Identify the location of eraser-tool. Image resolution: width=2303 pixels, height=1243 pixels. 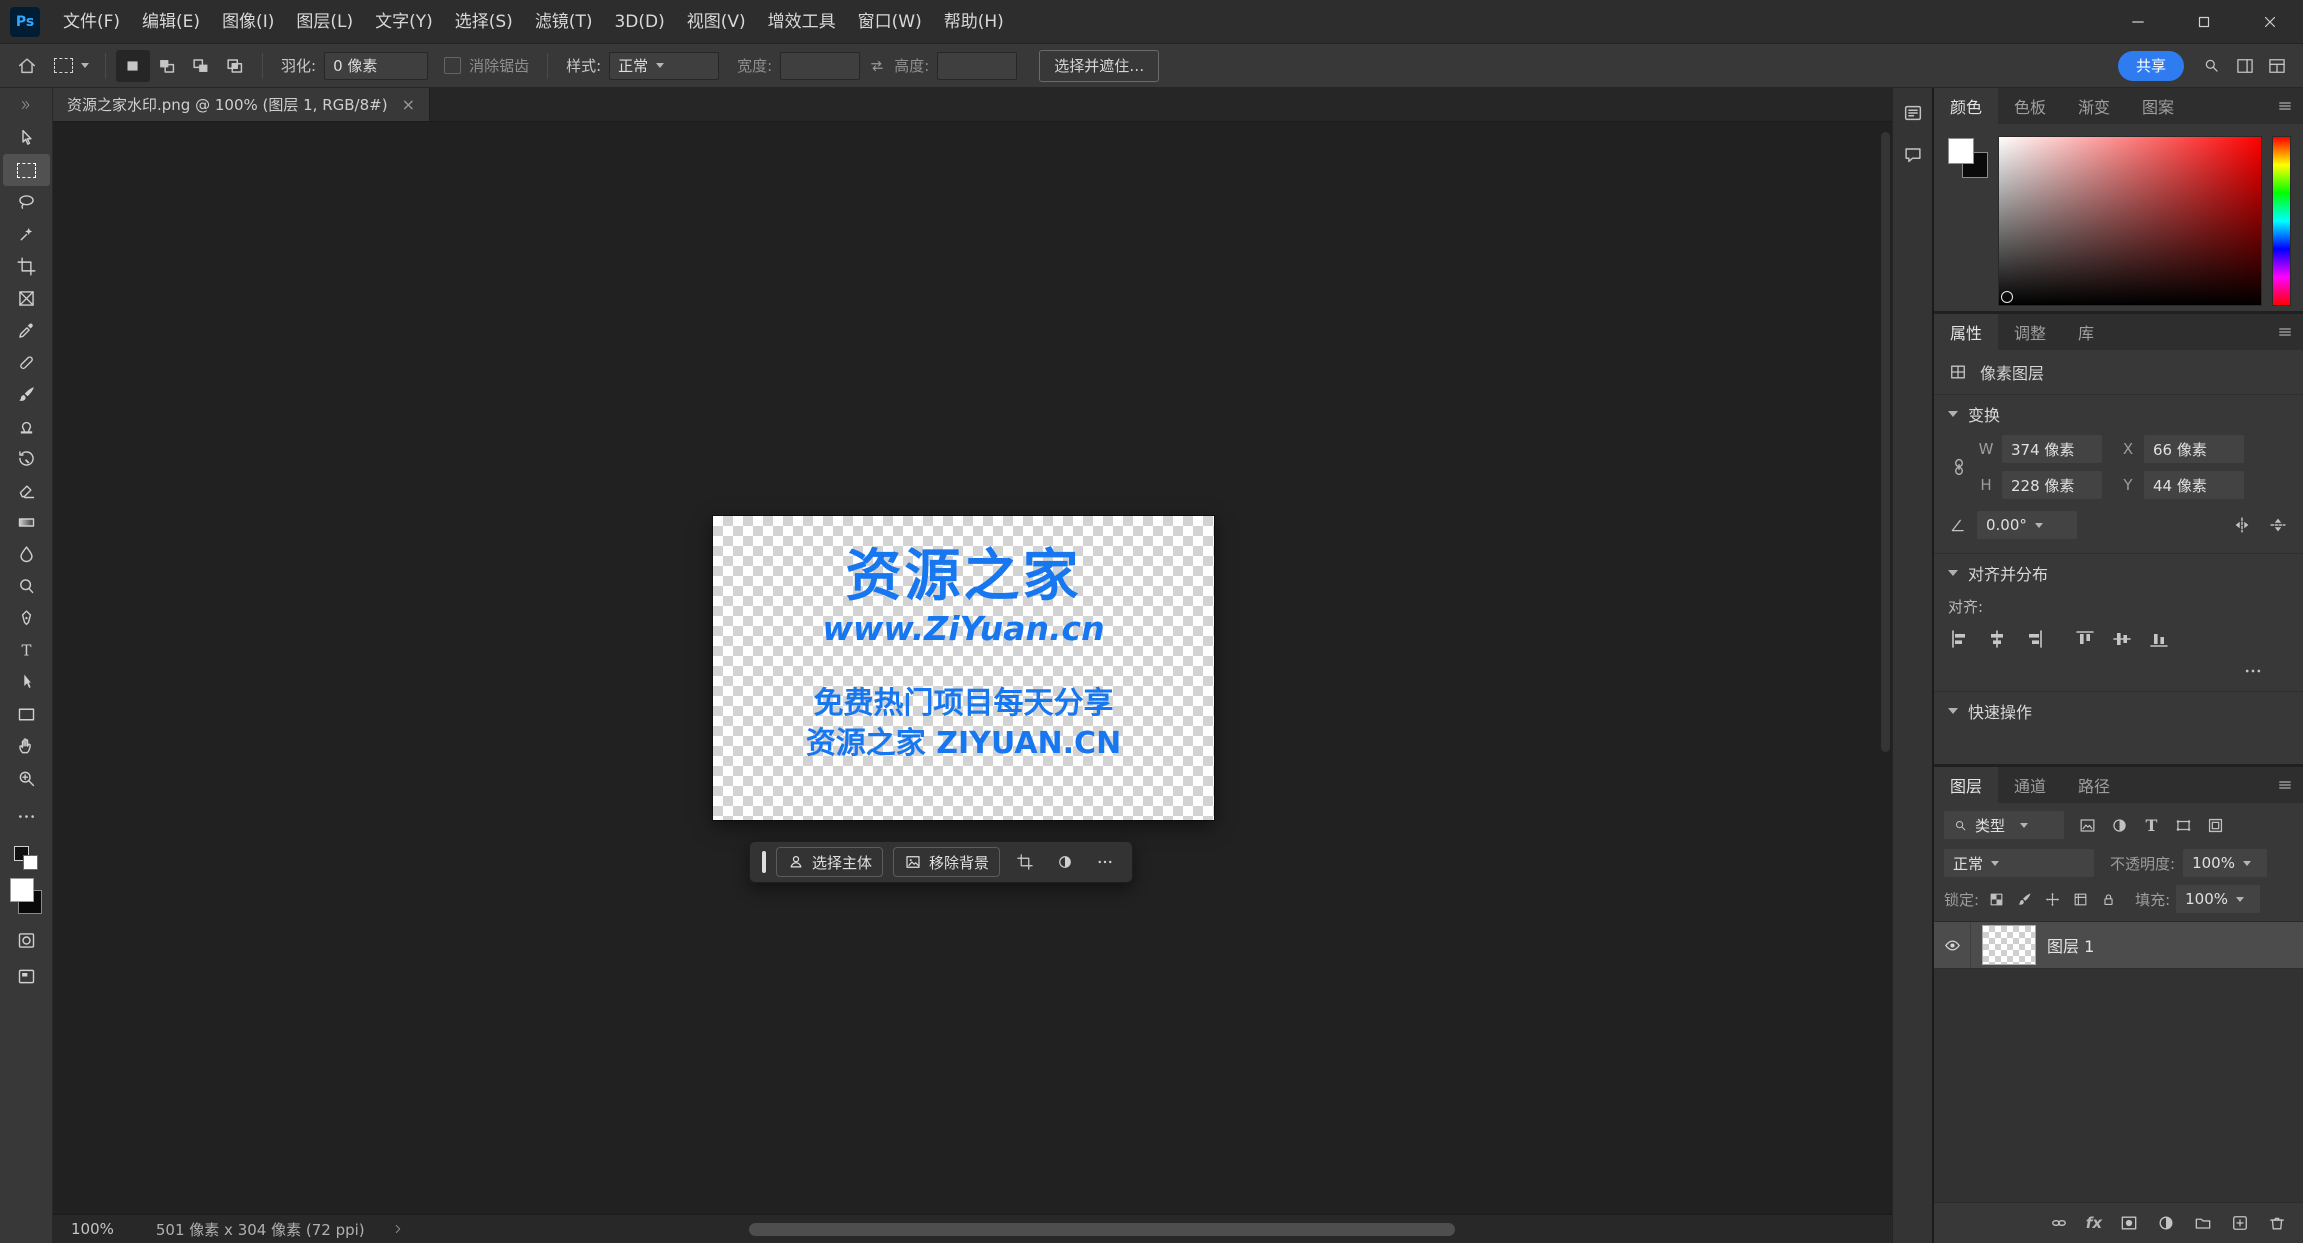
(26, 490).